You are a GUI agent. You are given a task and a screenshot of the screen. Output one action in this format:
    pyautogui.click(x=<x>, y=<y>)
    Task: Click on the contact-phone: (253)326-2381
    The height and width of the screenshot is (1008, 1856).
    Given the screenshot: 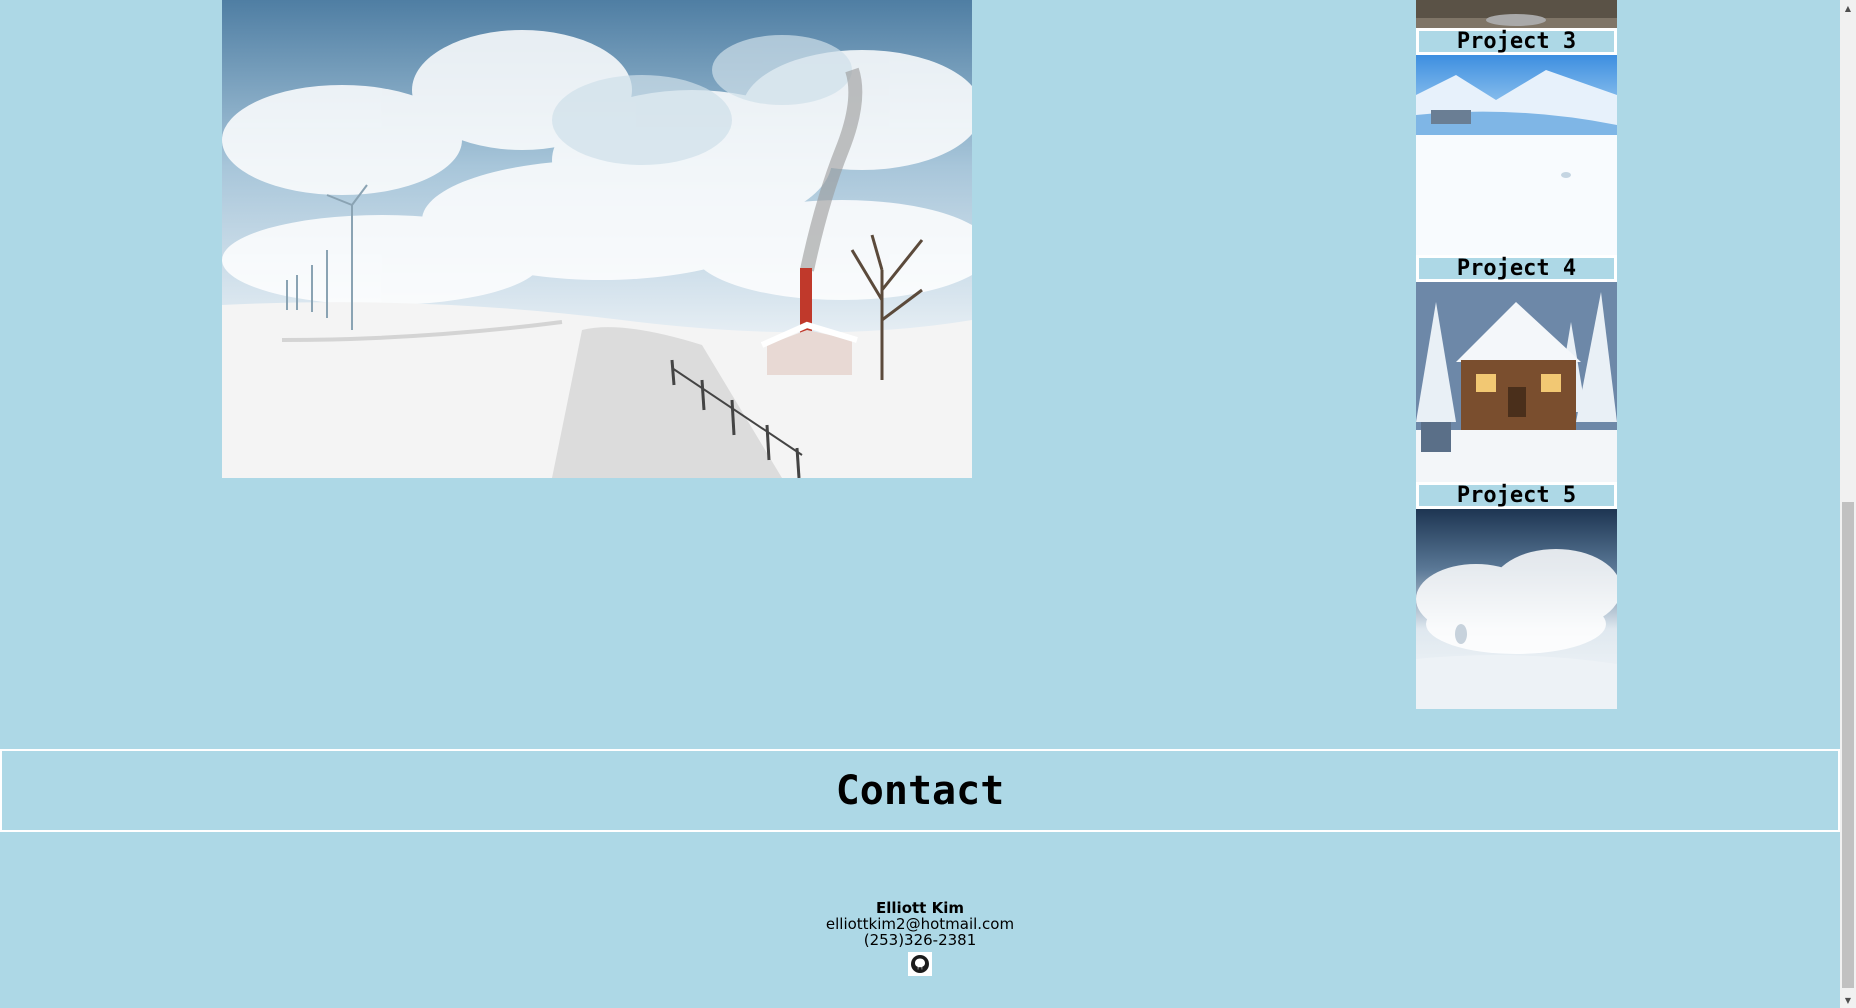 What is the action you would take?
    pyautogui.click(x=920, y=940)
    